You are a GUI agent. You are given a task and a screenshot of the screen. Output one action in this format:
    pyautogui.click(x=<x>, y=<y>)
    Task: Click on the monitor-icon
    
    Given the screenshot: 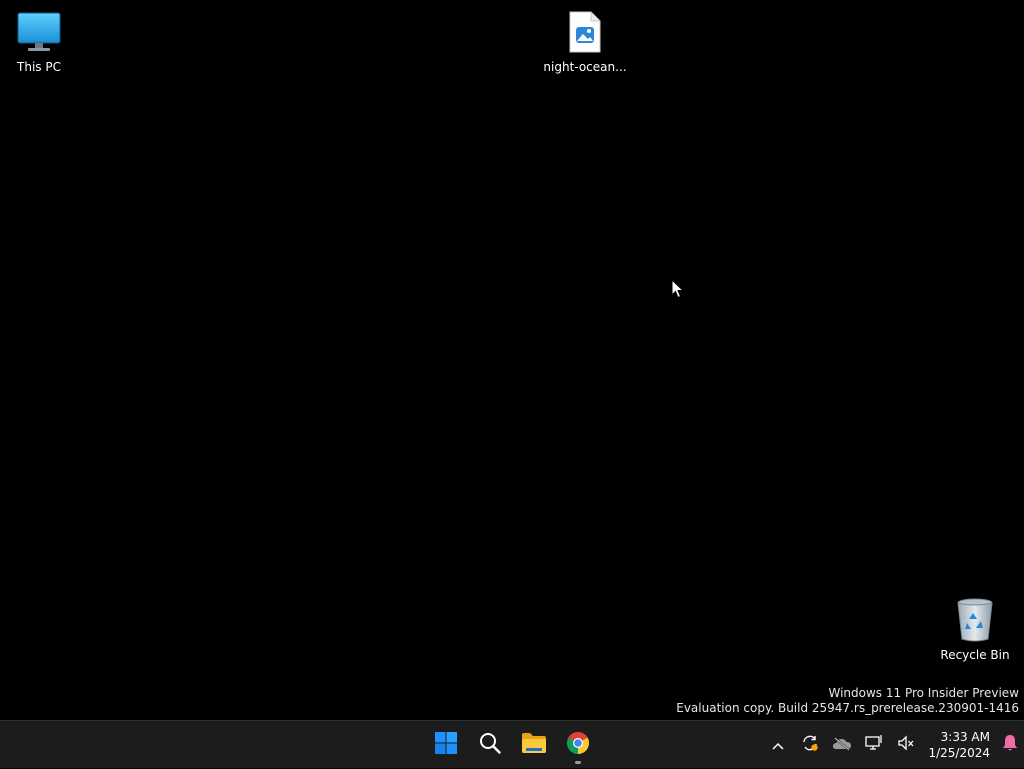 What is the action you would take?
    pyautogui.click(x=39, y=32)
    